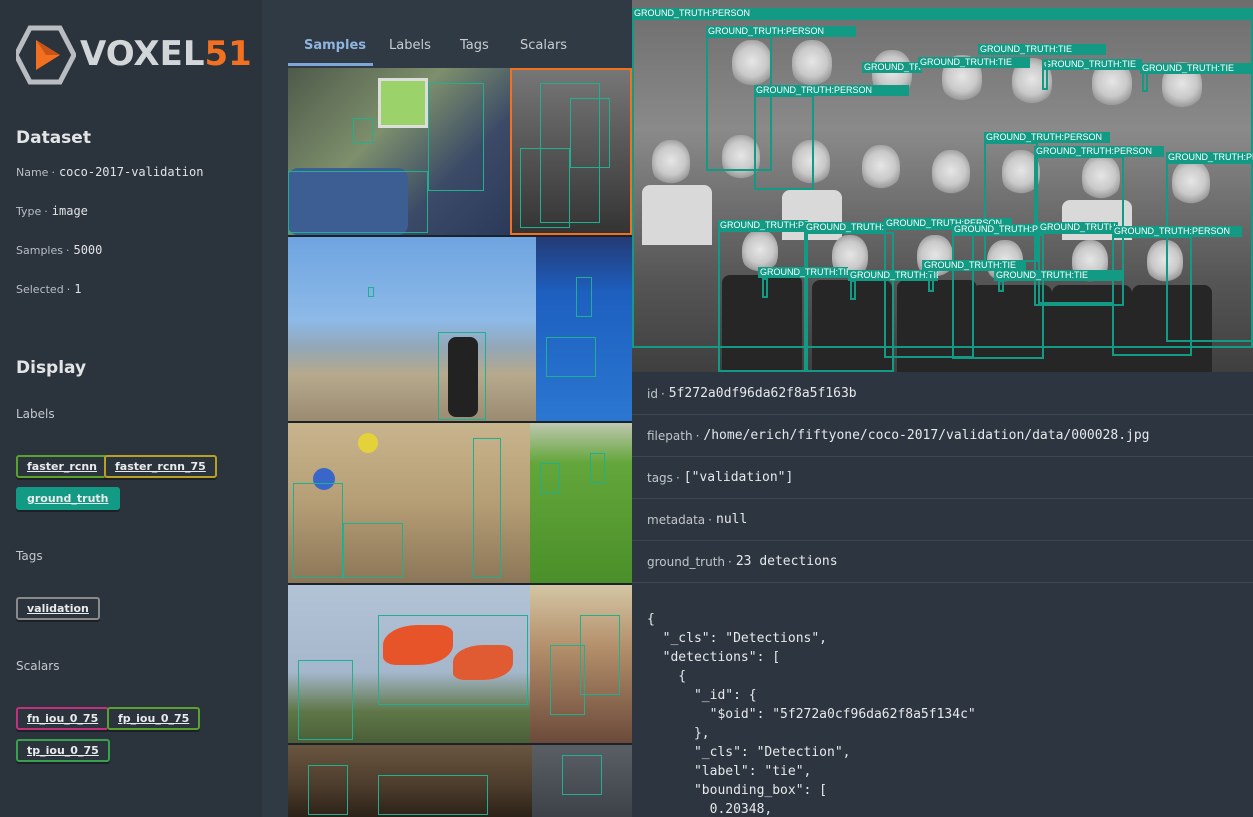 The width and height of the screenshot is (1253, 817). I want to click on field-id: id · 5f272a0df96da62f8a5f163b, so click(942, 394).